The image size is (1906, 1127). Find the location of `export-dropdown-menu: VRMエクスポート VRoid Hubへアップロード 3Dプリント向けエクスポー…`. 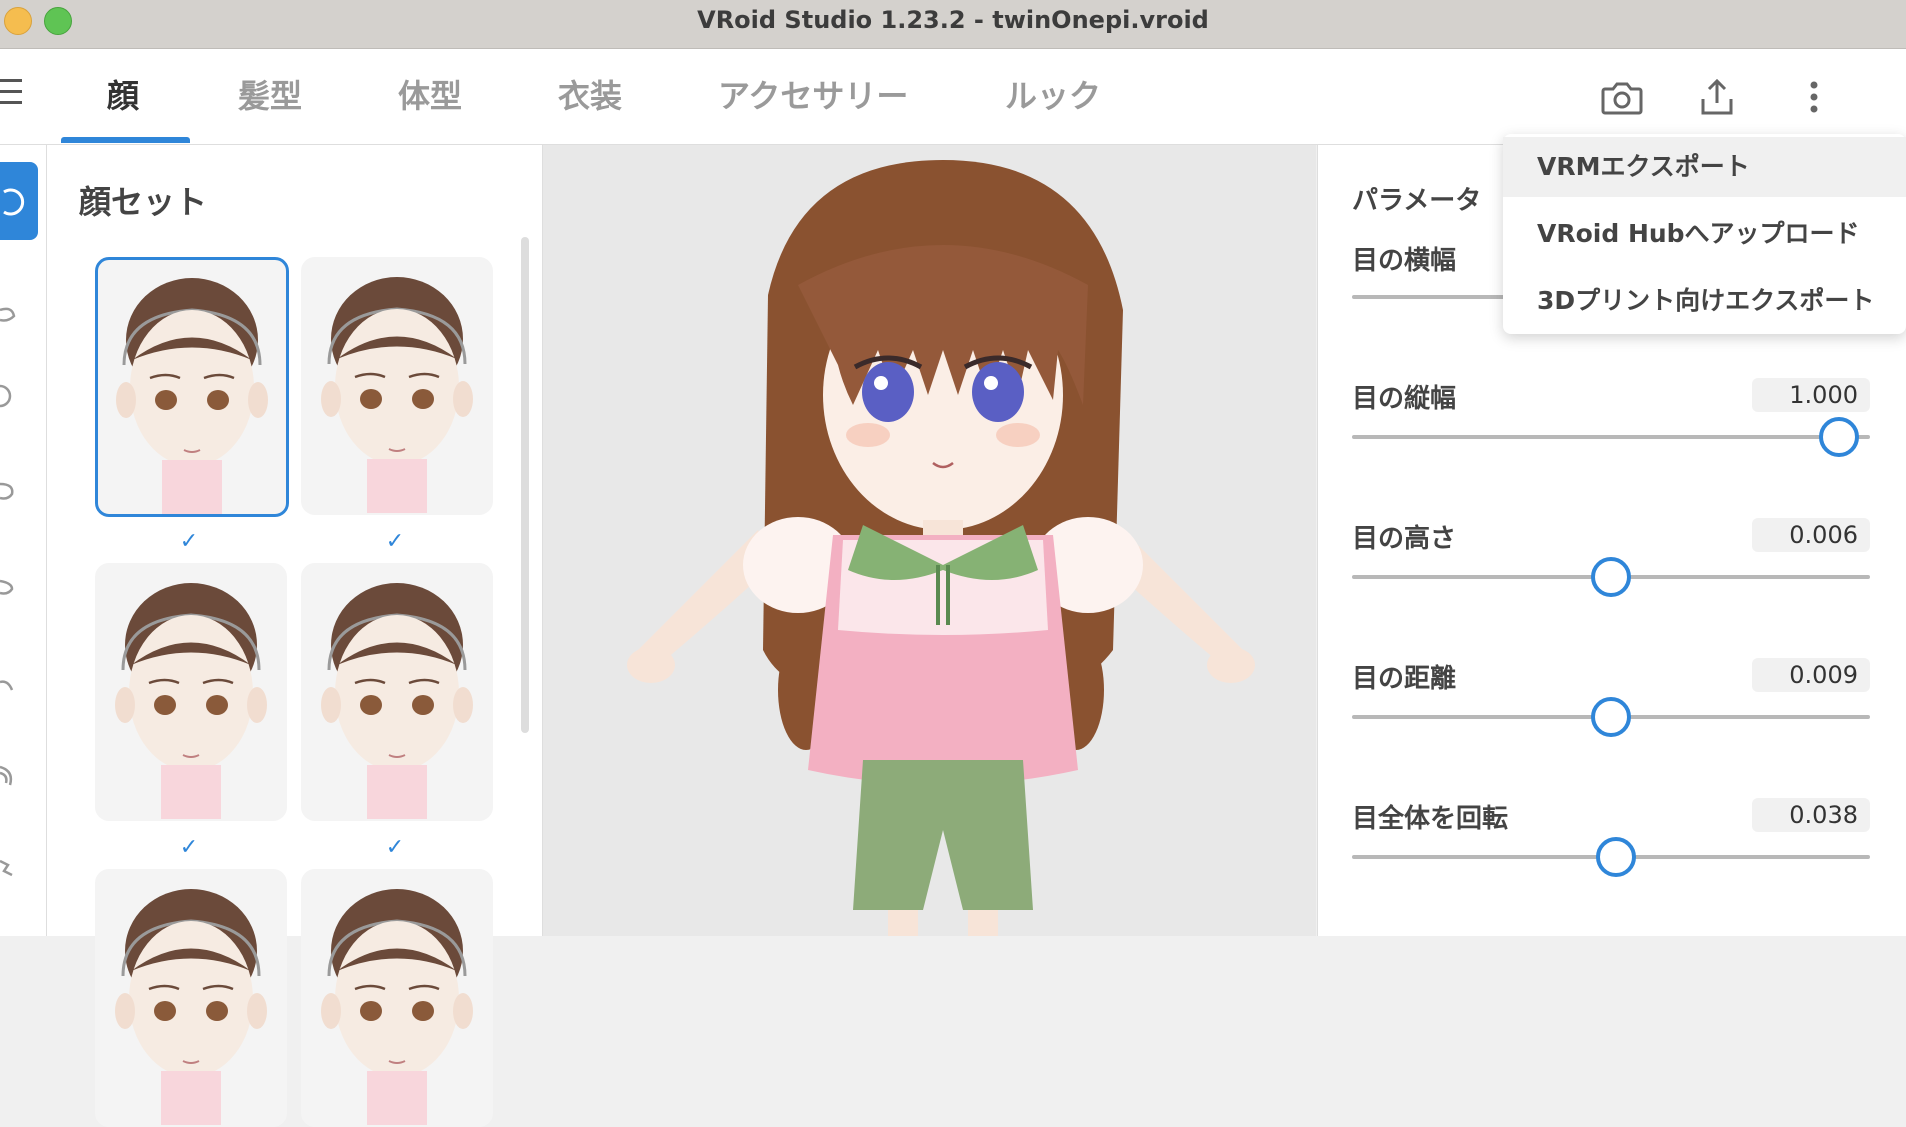

export-dropdown-menu: VRMエクスポート VRoid Hubへアップロード 3Dプリント向けエクスポー… is located at coordinates (1704, 234).